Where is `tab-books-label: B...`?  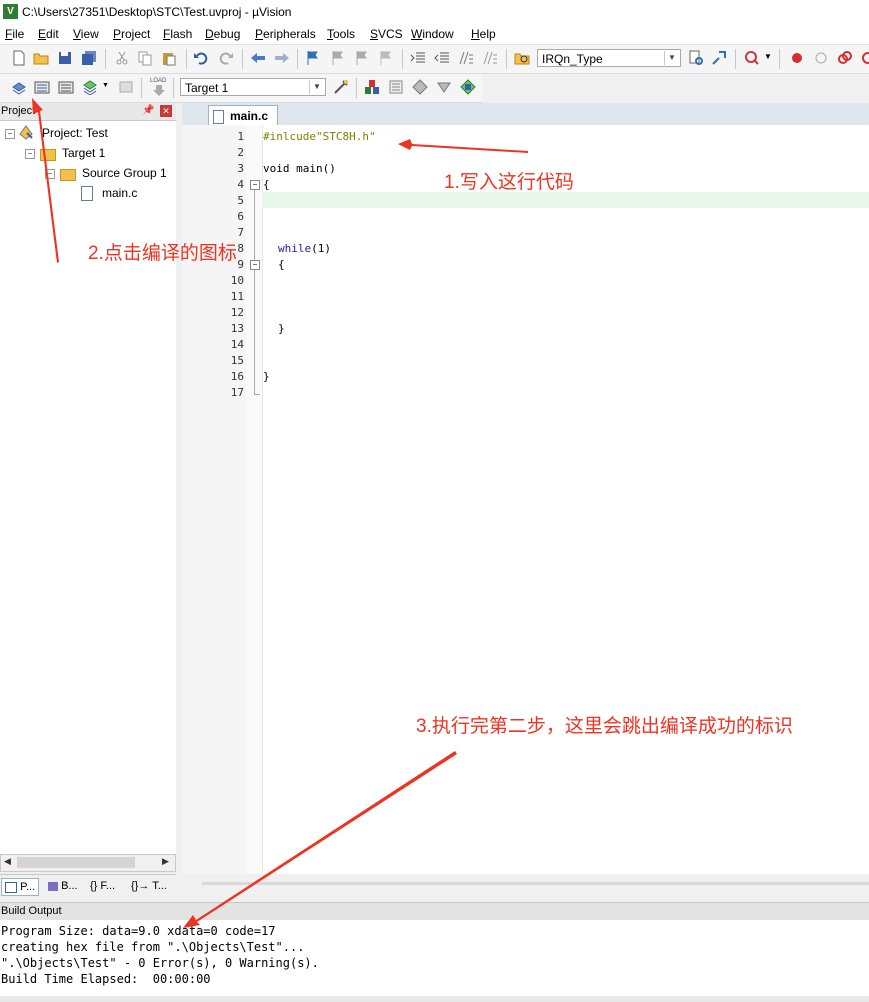
tab-books-label: B... is located at coordinates (69, 886).